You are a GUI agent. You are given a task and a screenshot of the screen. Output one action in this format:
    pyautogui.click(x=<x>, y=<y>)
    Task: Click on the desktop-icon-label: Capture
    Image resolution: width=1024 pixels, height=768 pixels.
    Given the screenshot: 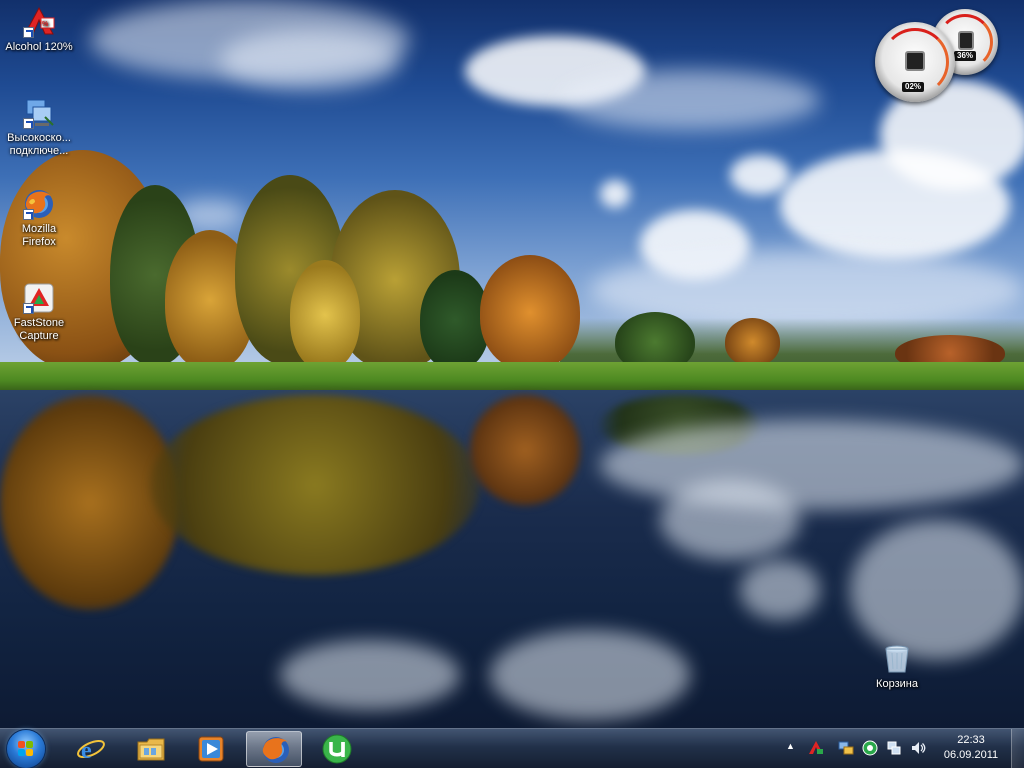 What is the action you would take?
    pyautogui.click(x=39, y=336)
    